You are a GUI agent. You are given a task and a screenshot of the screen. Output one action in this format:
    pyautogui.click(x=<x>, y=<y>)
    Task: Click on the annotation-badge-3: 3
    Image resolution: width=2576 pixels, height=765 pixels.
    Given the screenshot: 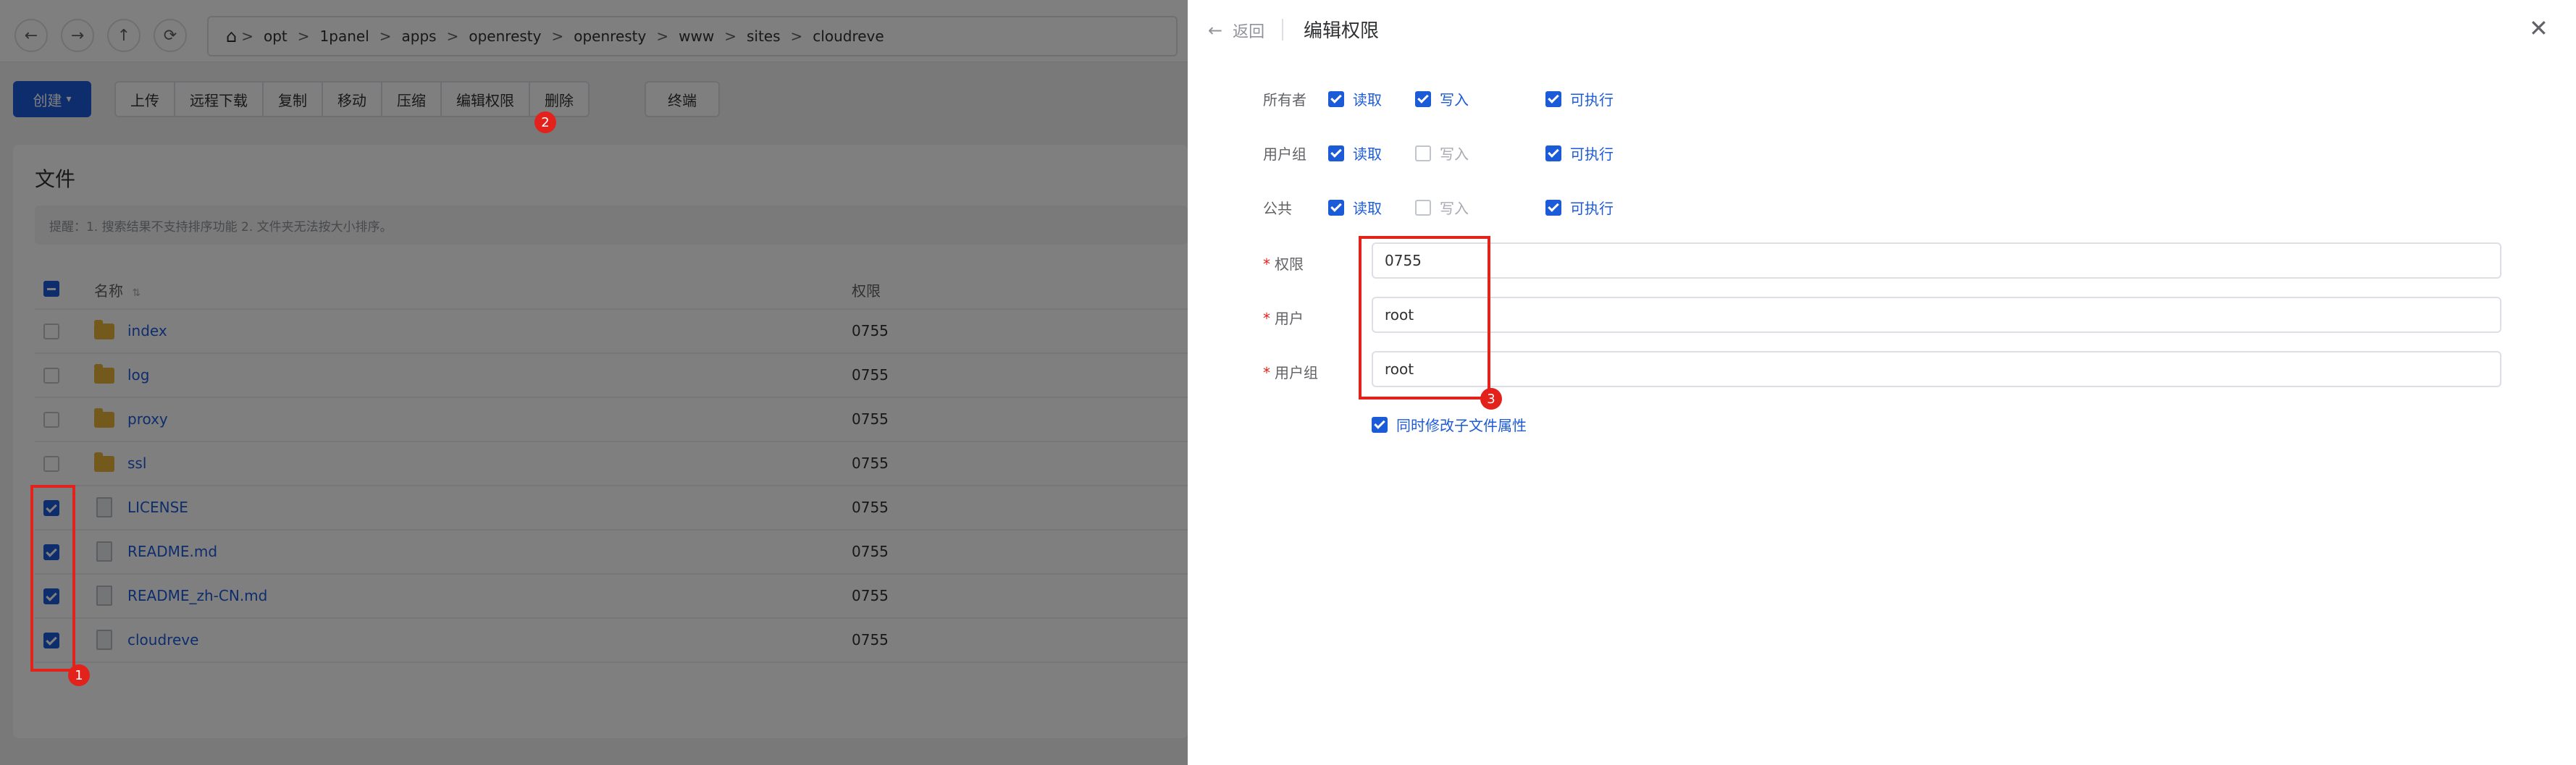 What is the action you would take?
    pyautogui.click(x=1491, y=399)
    